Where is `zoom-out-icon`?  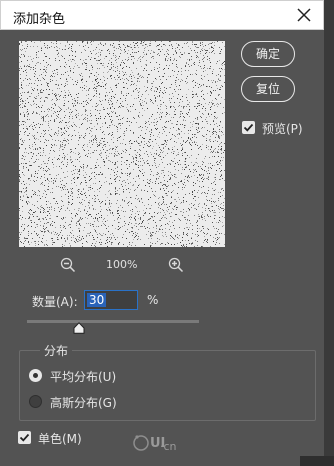 zoom-out-icon is located at coordinates (68, 265).